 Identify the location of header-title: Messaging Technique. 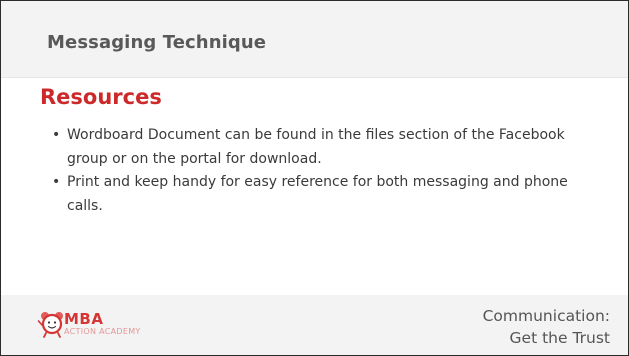
(157, 42).